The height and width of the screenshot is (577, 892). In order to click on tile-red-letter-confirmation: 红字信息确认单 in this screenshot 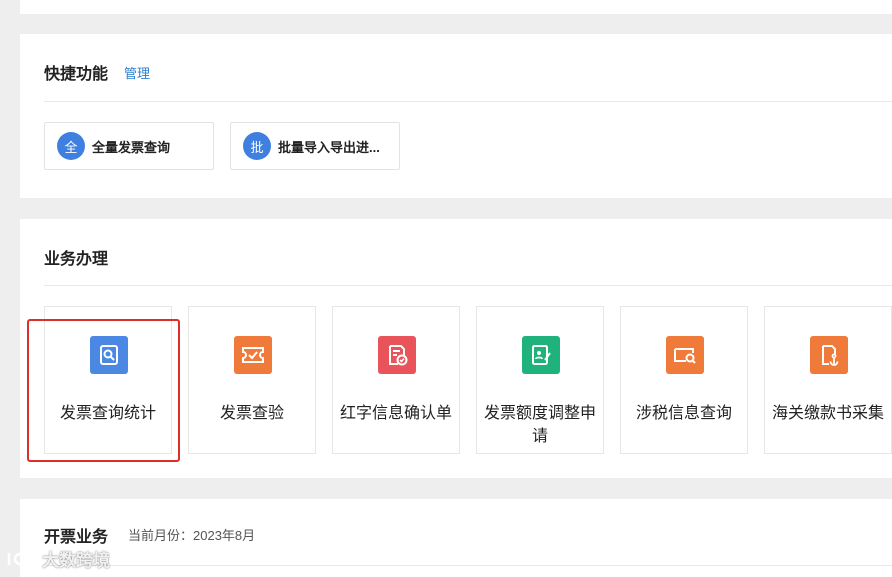, I will do `click(396, 380)`.